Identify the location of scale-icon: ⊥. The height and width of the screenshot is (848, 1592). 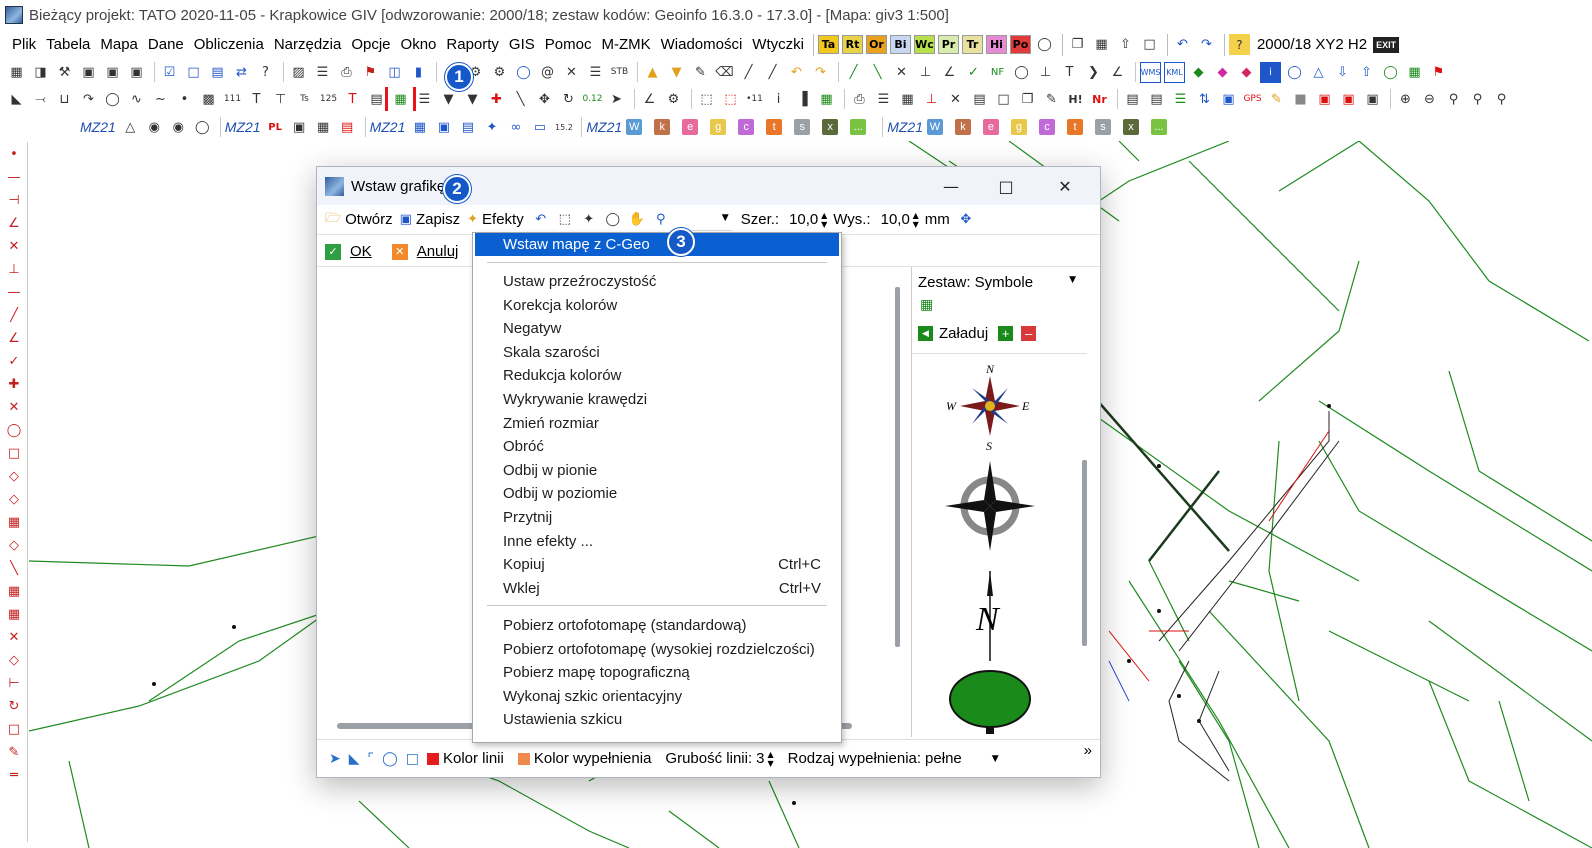
(931, 99).